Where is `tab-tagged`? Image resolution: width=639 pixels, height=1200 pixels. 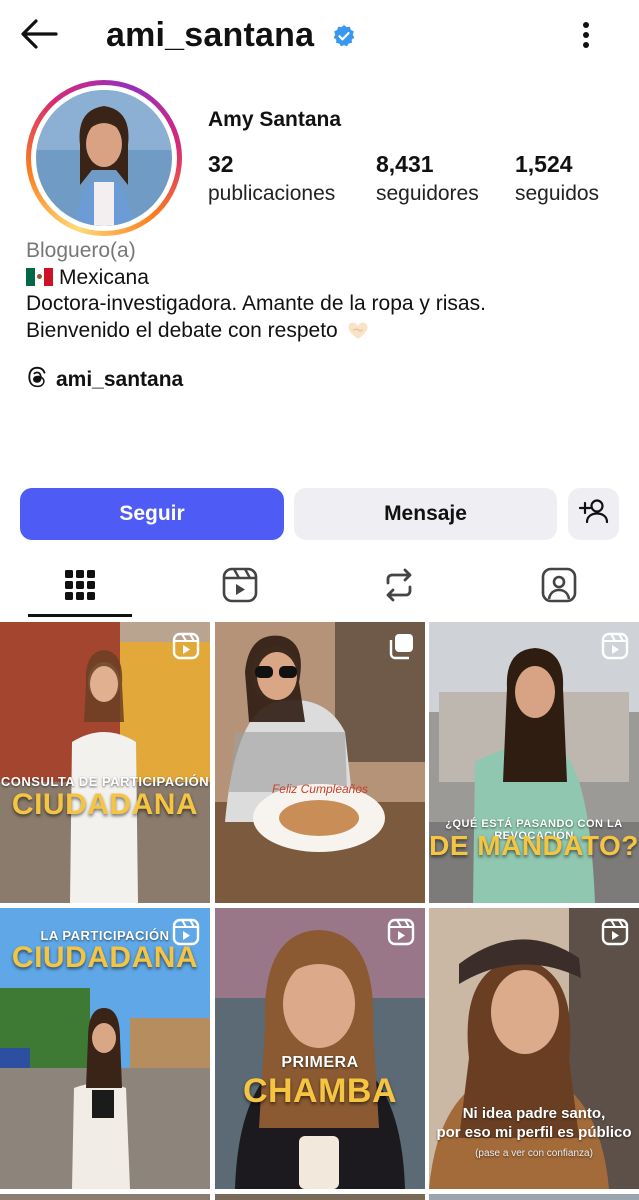
tab-tagged is located at coordinates (559, 587).